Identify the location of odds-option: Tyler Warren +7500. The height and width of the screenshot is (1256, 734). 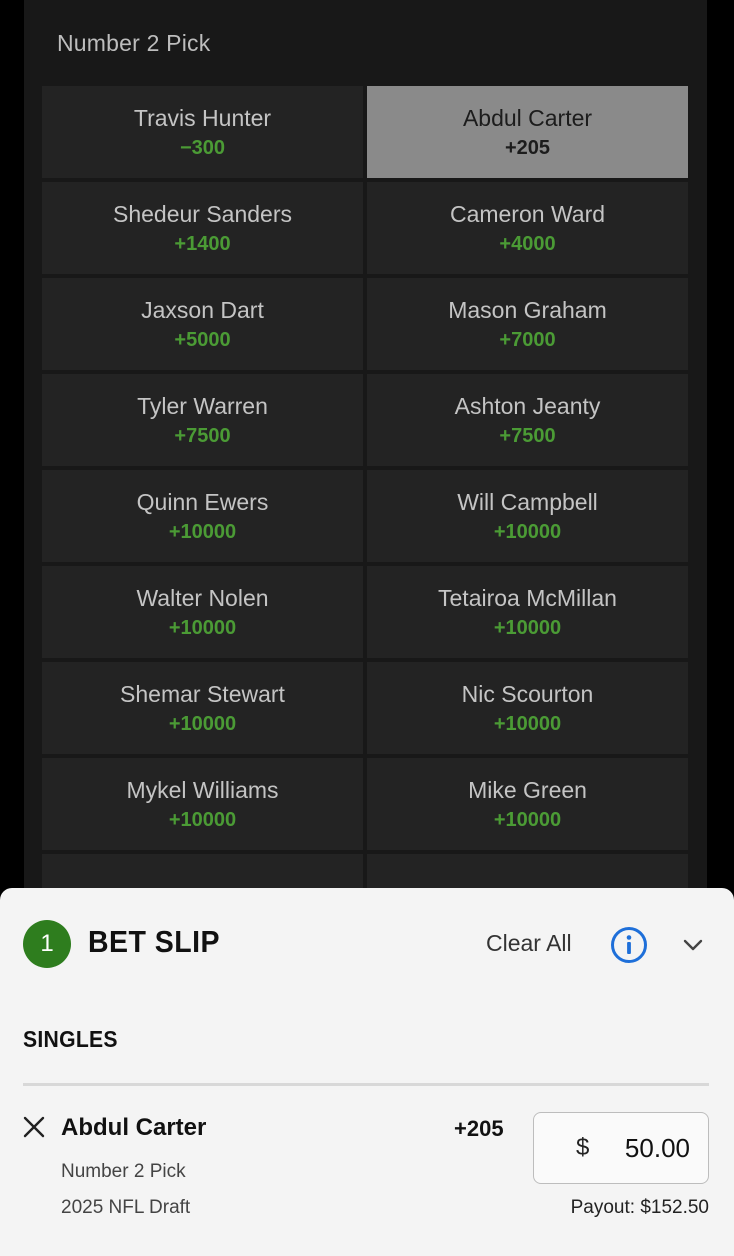
(202, 420).